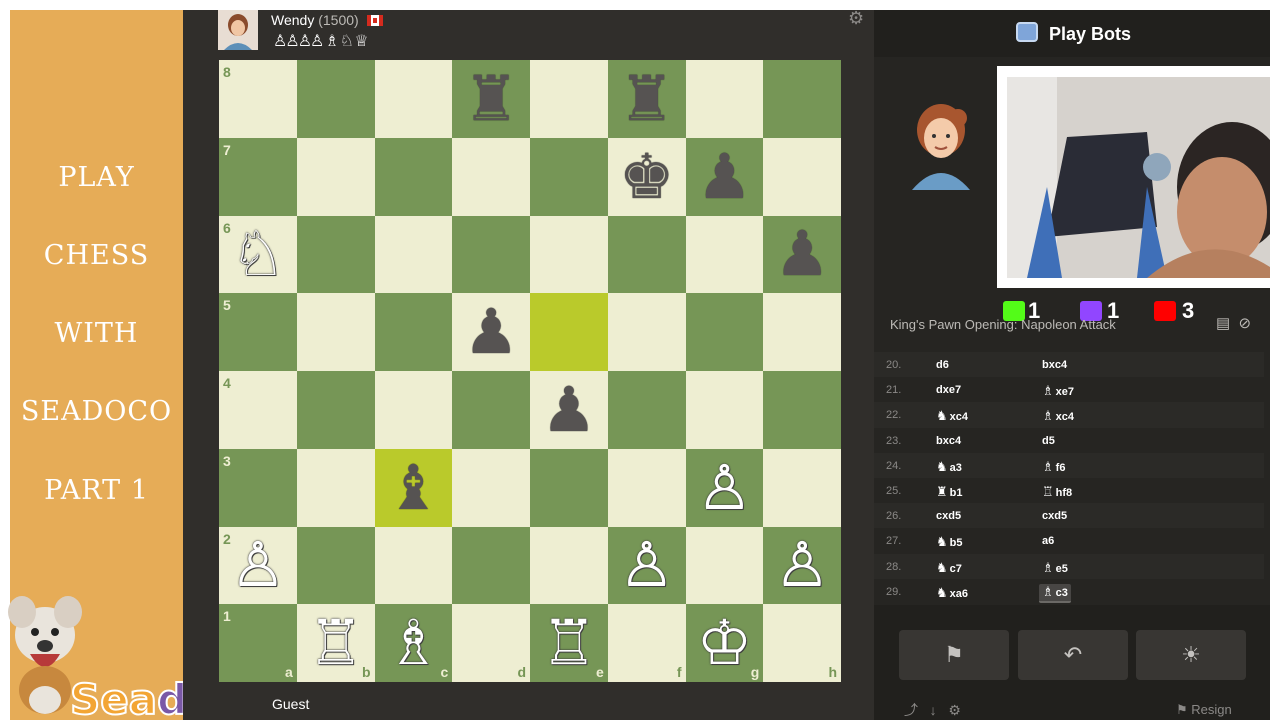  I want to click on white-king-icon: ♔, so click(725, 643).